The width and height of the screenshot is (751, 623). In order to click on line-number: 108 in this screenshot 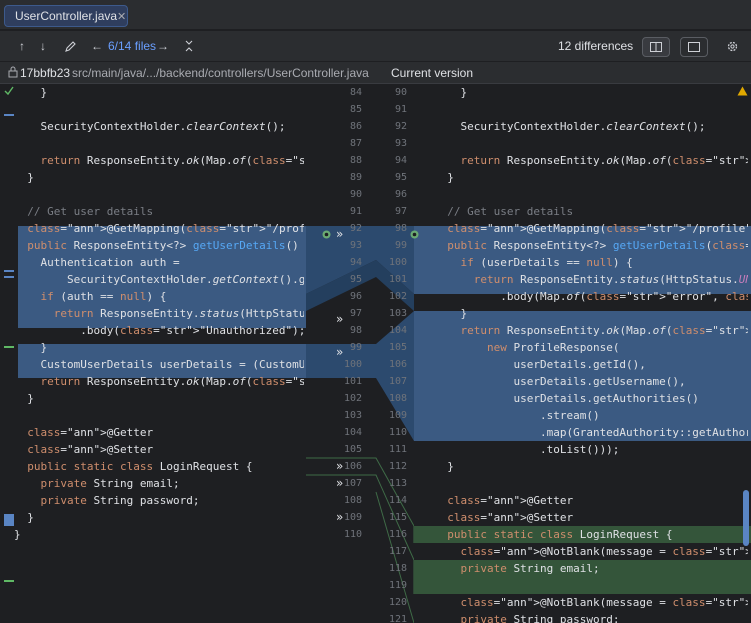, I will do `click(397, 398)`.